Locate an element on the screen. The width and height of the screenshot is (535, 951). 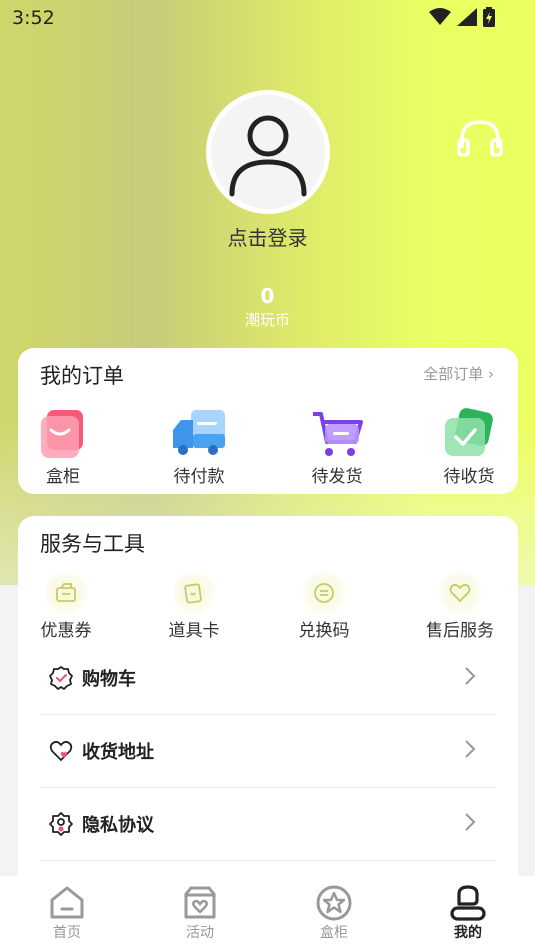
order-label: 待收货 is located at coordinates (469, 477).